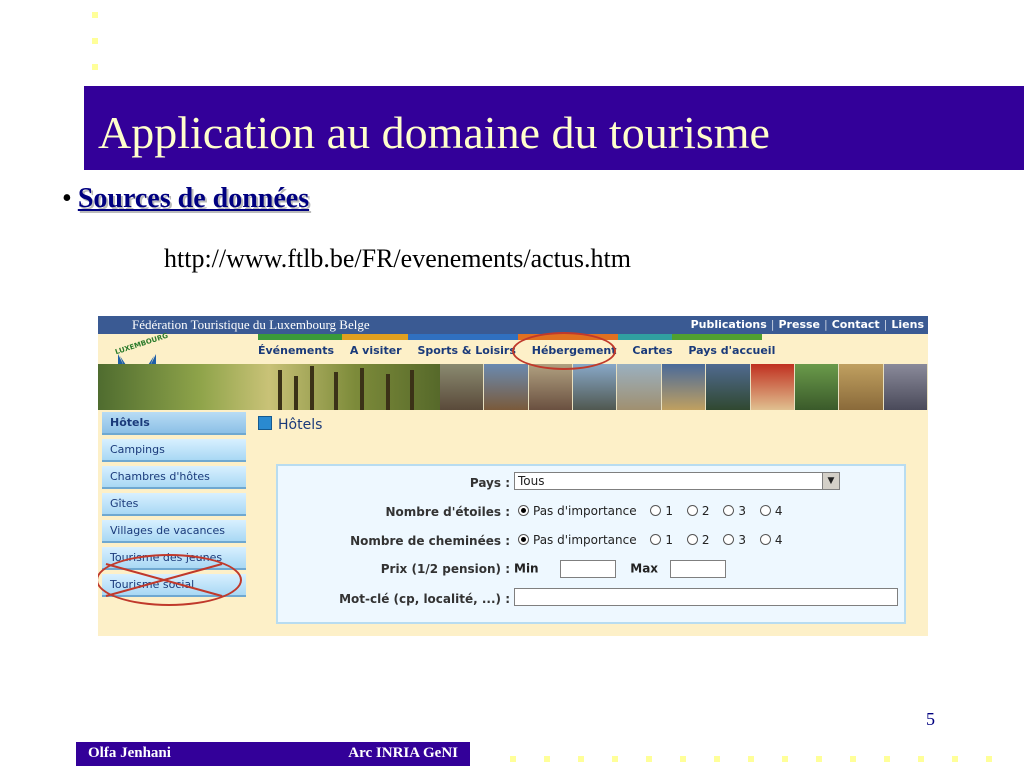 Image resolution: width=1024 pixels, height=768 pixels. I want to click on nav-pays-accueil: Pays d'accueil, so click(731, 350).